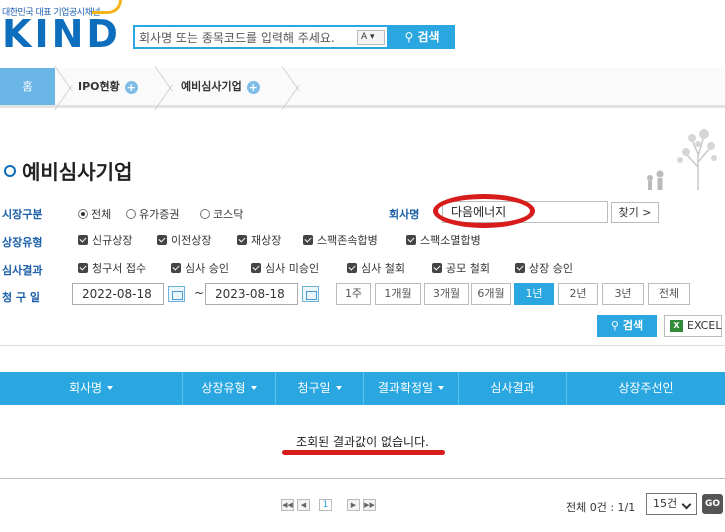 The height and width of the screenshot is (532, 725). What do you see at coordinates (184, 240) in the screenshot?
I see `listing-type-transfer: 이전상장` at bounding box center [184, 240].